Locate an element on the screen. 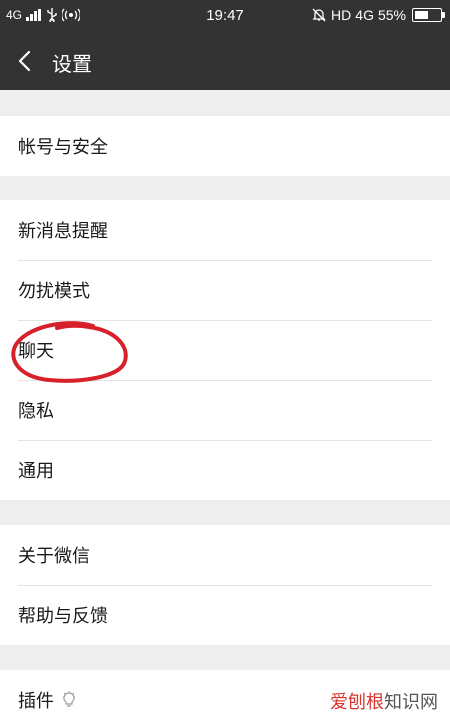 The height and width of the screenshot is (720, 450). hd-label: HD is located at coordinates (341, 15).